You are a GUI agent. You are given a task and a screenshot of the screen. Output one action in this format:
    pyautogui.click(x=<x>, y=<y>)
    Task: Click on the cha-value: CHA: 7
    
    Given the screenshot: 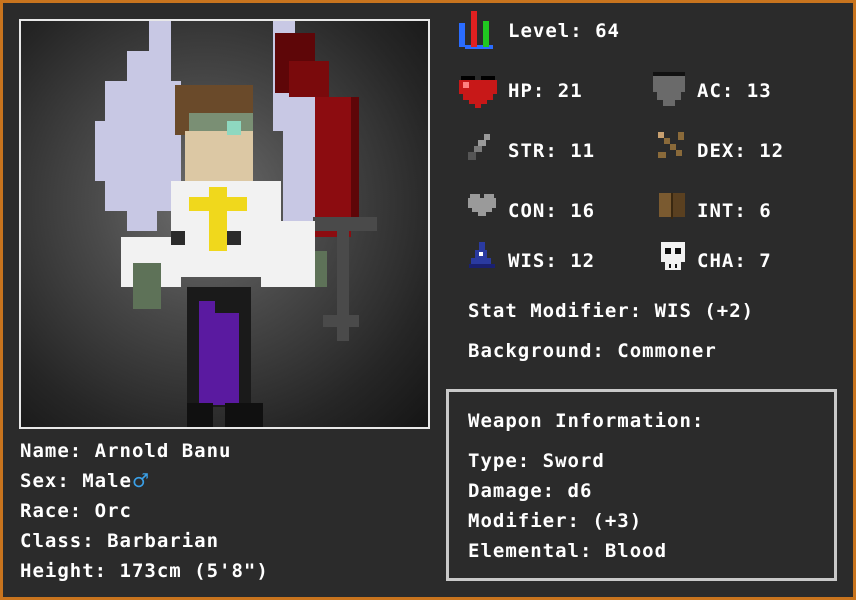 What is the action you would take?
    pyautogui.click(x=734, y=261)
    